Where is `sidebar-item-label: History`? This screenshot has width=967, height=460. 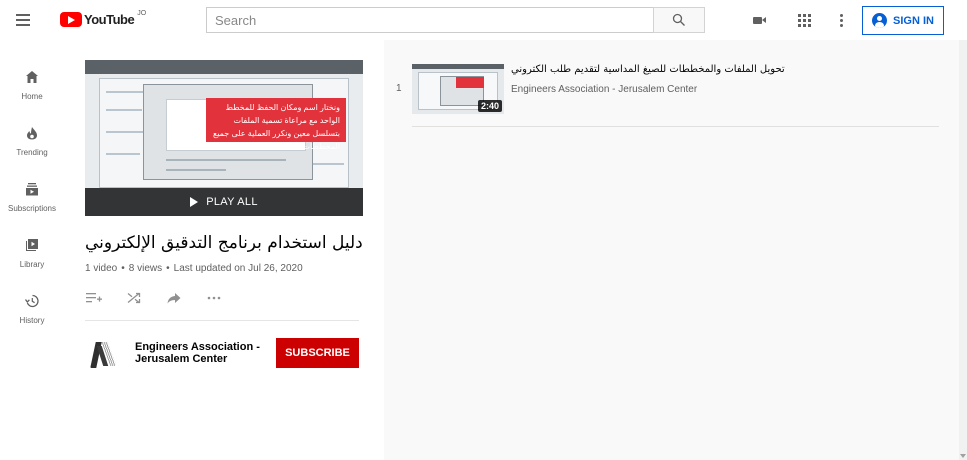 sidebar-item-label: History is located at coordinates (32, 320).